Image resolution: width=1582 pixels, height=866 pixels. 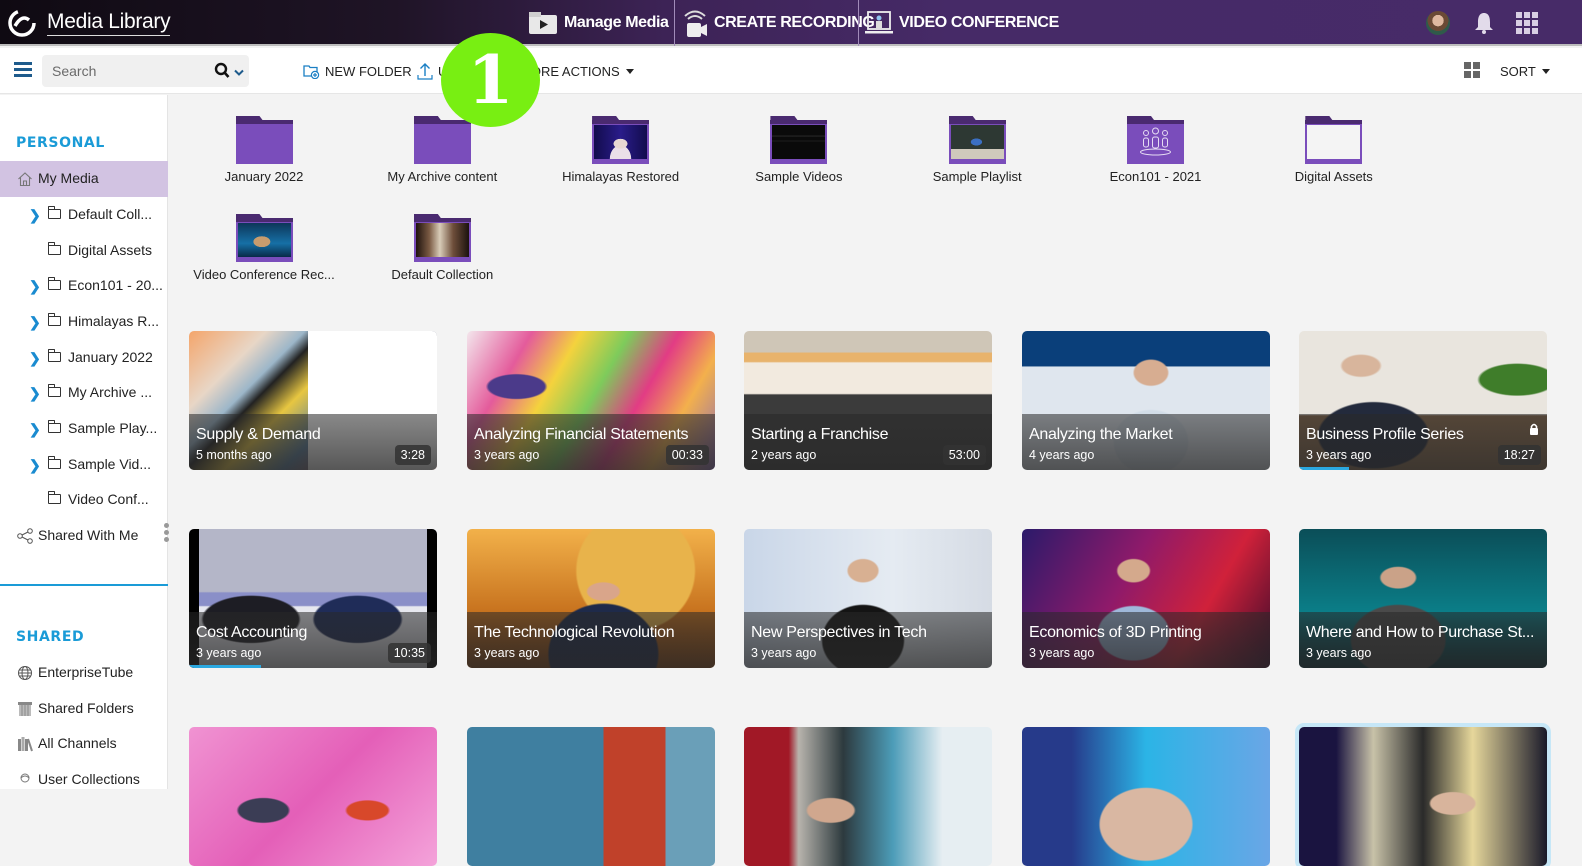 I want to click on video-card: Cost Accounting 3 years ago 10:35, so click(x=313, y=598).